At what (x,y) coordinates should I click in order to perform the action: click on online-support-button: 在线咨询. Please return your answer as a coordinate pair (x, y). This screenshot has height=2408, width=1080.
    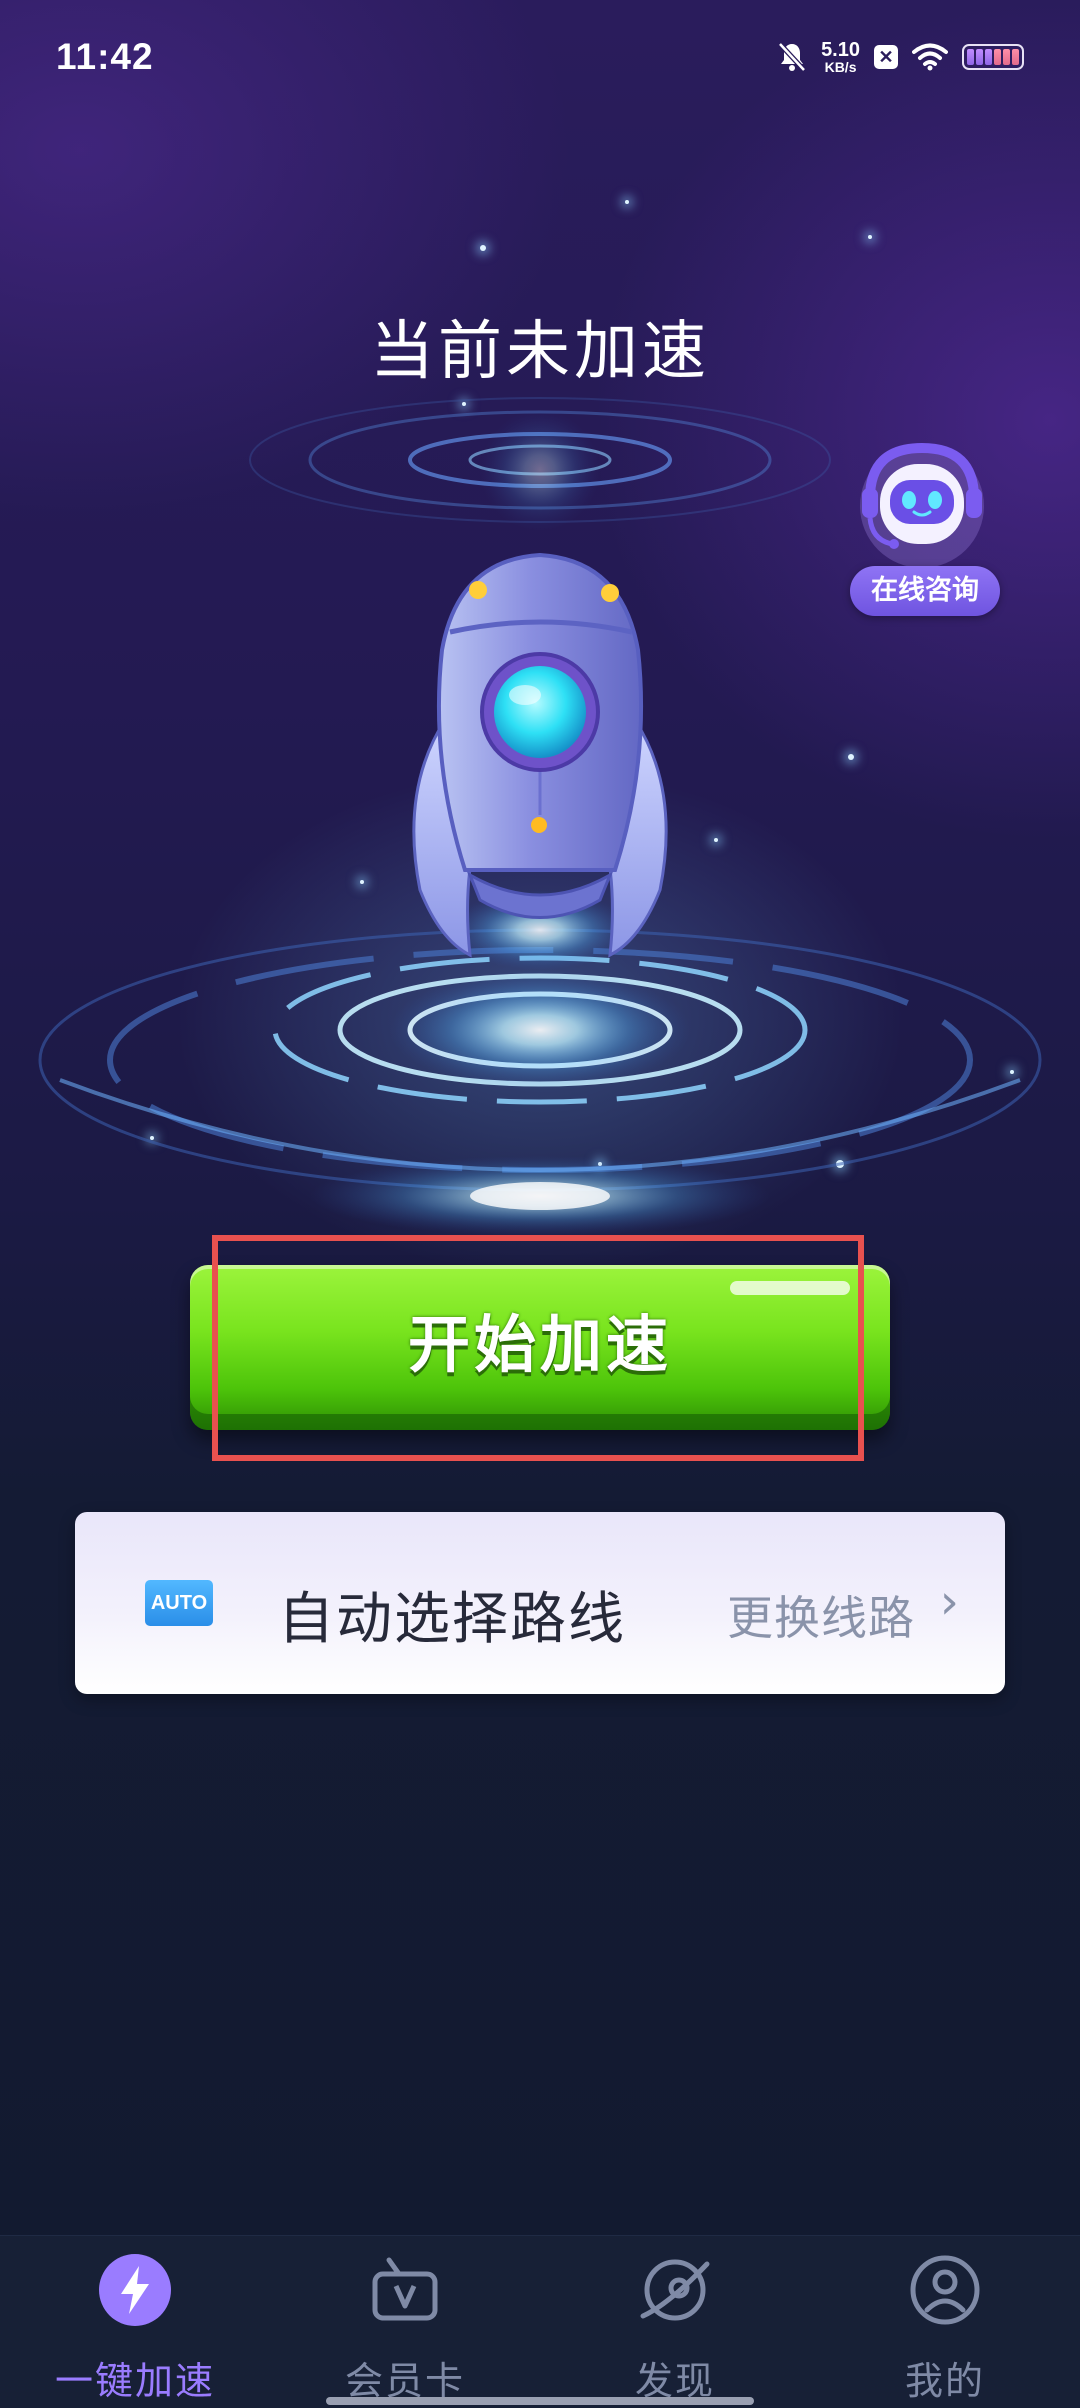
    Looking at the image, I should click on (915, 523).